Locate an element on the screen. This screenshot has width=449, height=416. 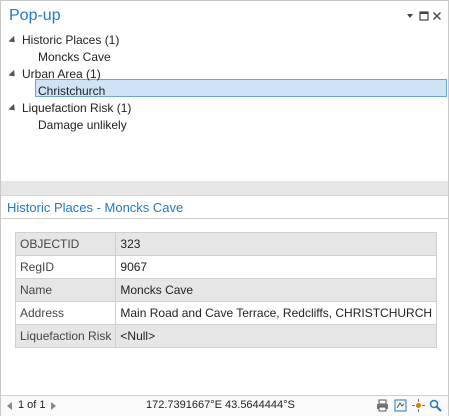
tree-group-label: Historic Places (1) is located at coordinates (71, 40).